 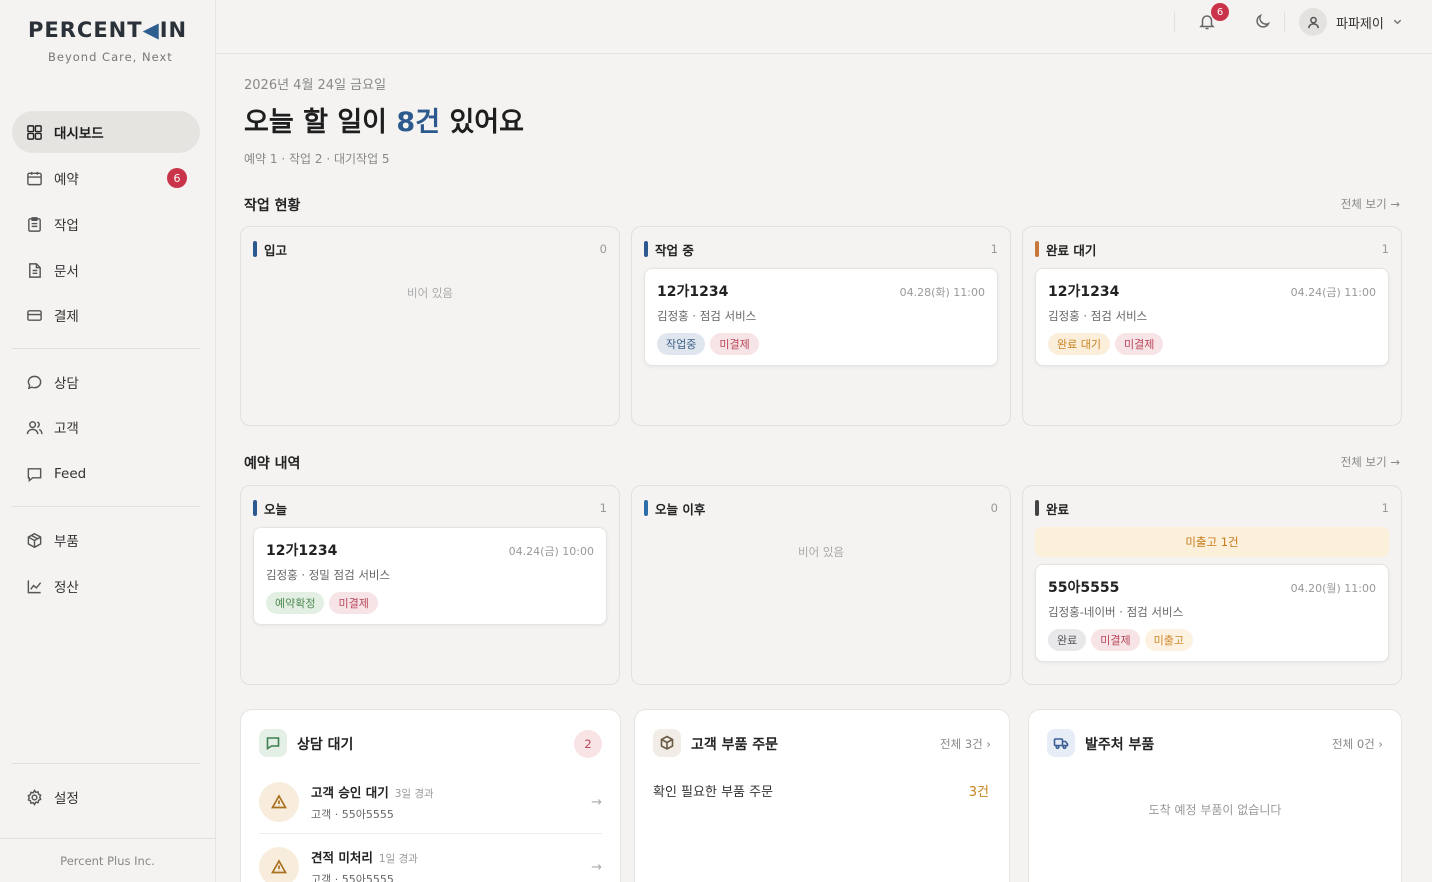 I want to click on sidebar-item-work: 작업, so click(x=106, y=224).